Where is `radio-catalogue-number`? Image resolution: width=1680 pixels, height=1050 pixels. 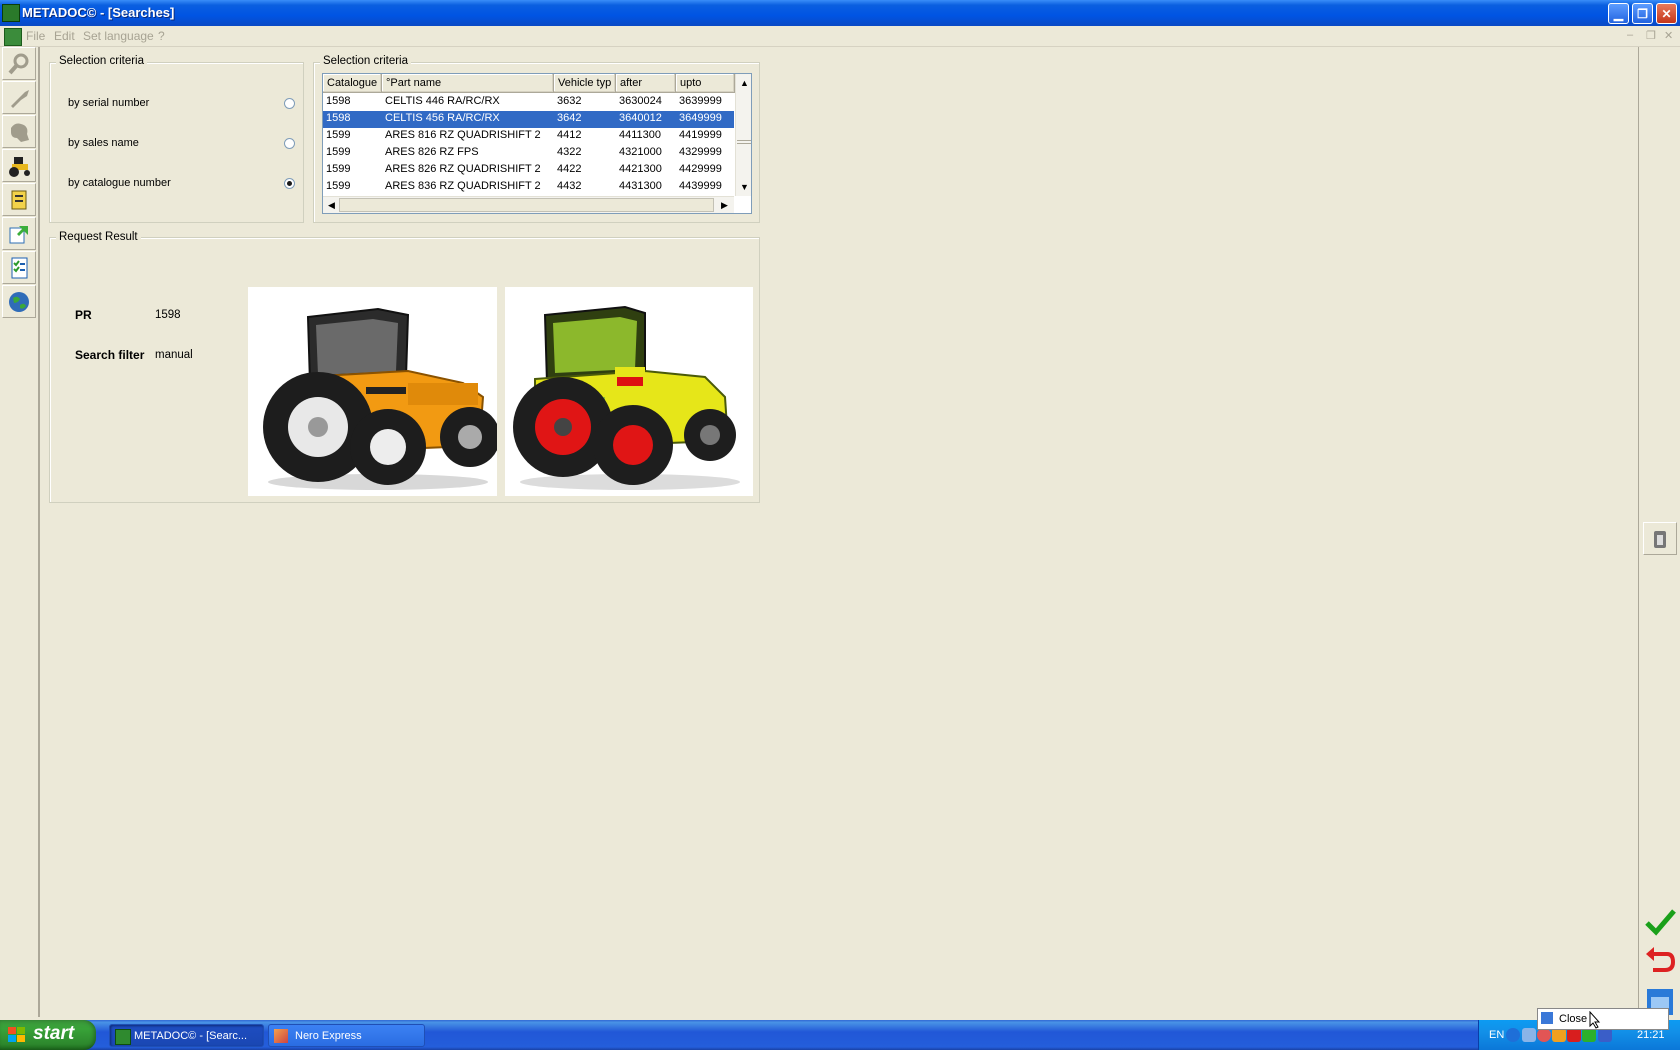 radio-catalogue-number is located at coordinates (289, 183).